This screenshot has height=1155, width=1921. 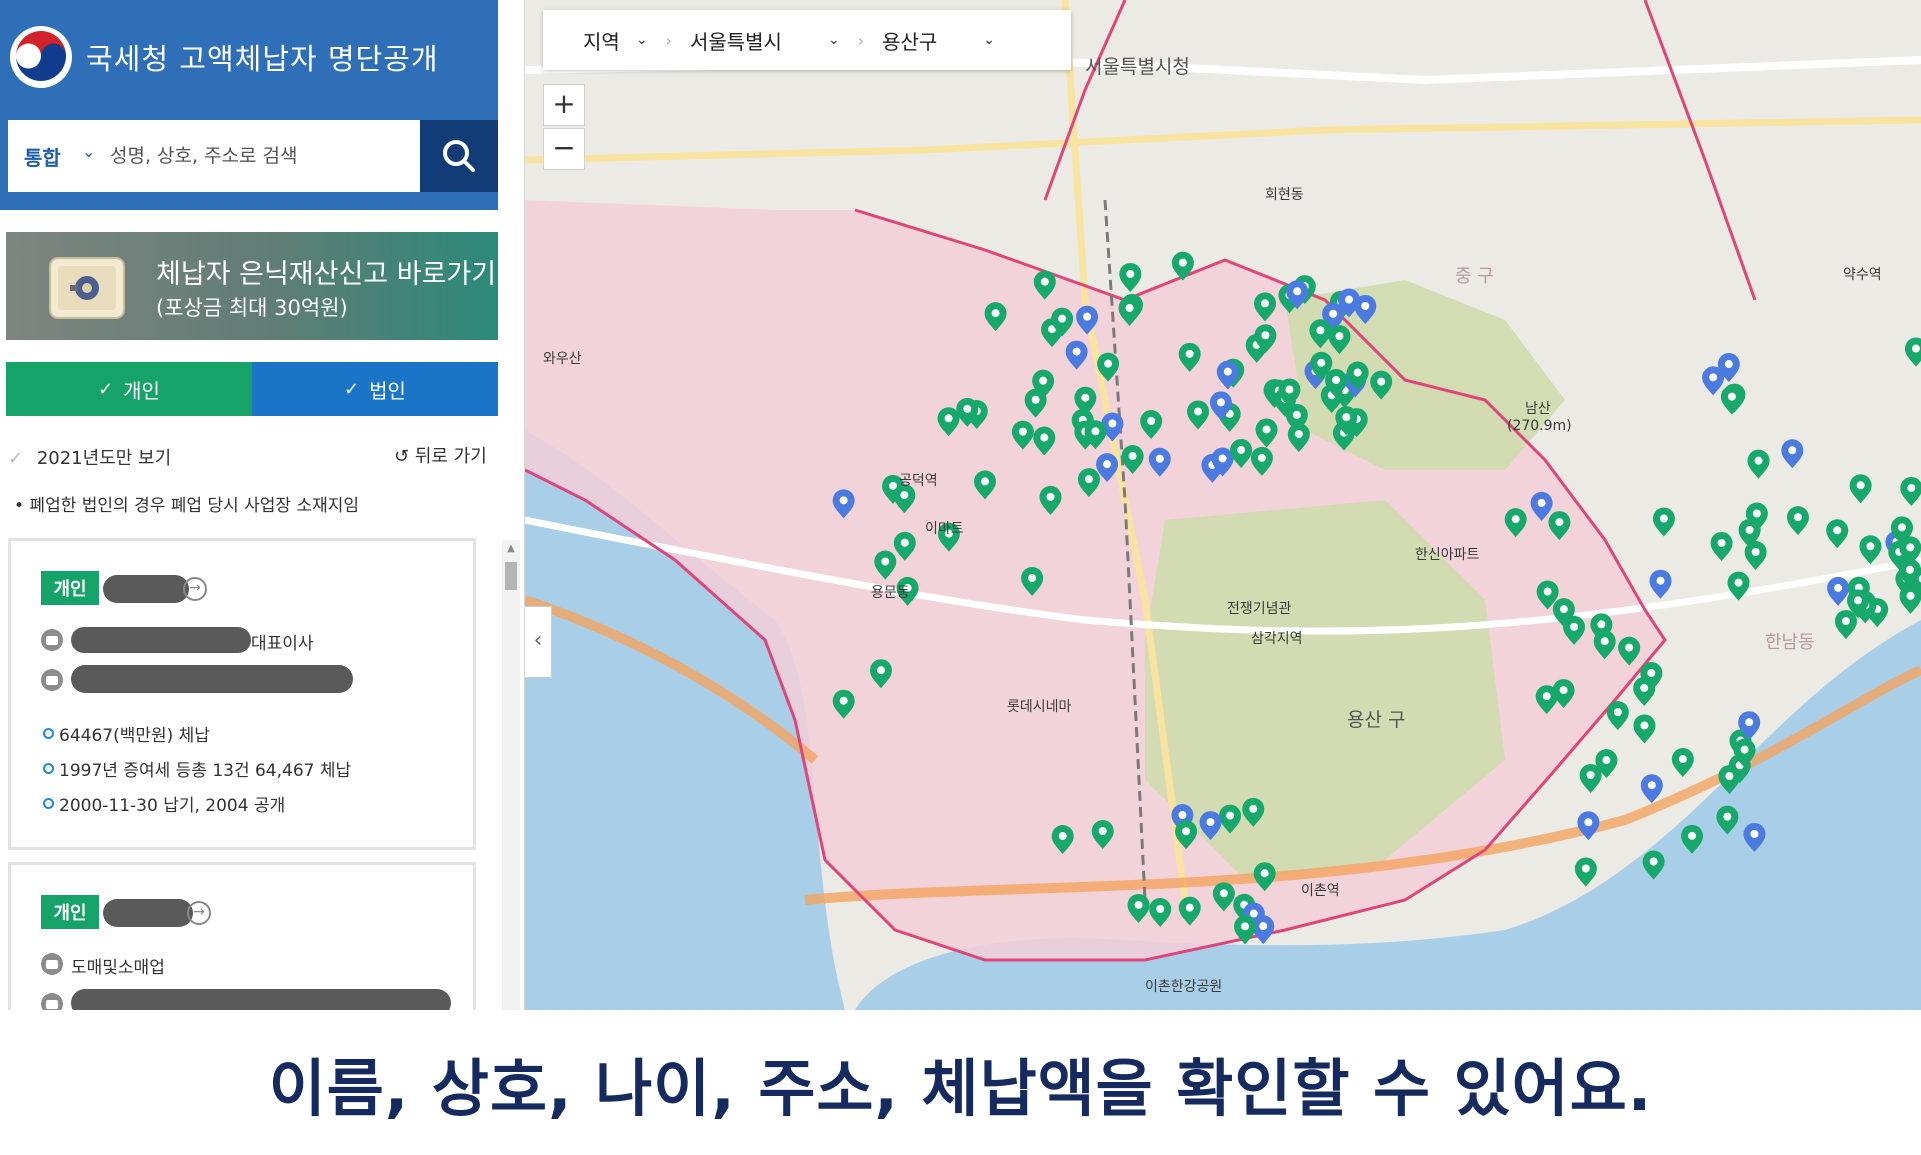 I want to click on map-label-namsan: 남산, so click(x=1538, y=409).